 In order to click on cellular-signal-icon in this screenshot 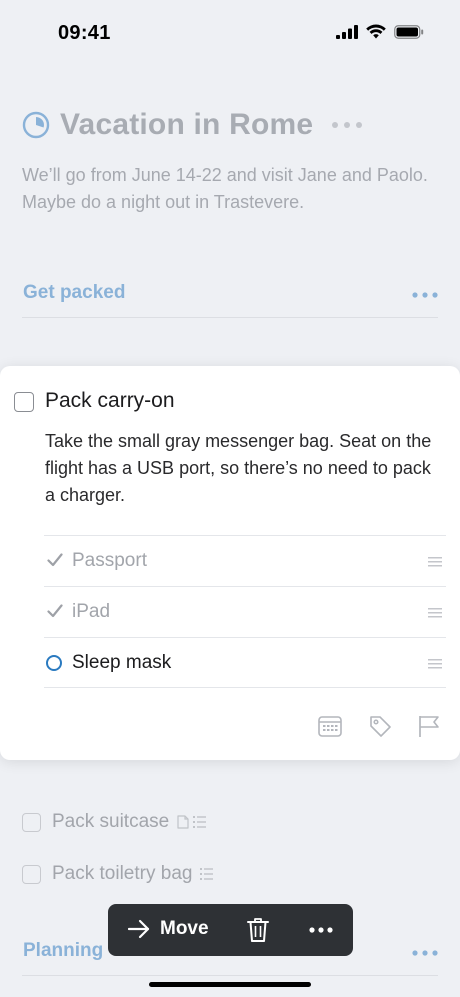, I will do `click(347, 31)`.